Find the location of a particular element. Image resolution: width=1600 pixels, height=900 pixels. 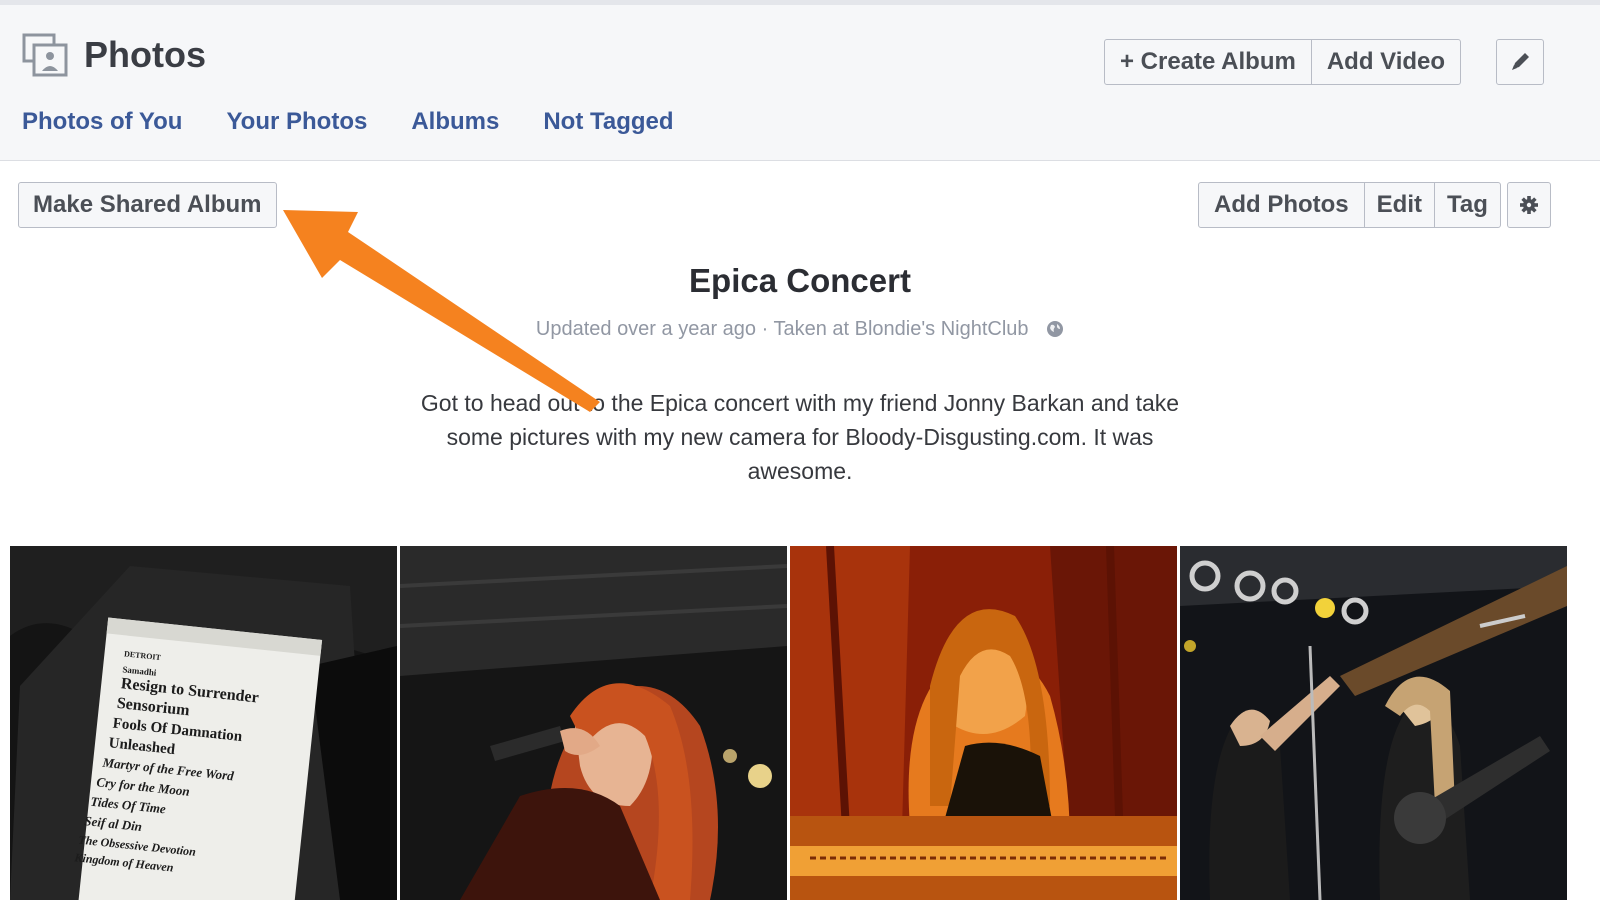

make-shared-album-button: Make Shared Album is located at coordinates (147, 205).